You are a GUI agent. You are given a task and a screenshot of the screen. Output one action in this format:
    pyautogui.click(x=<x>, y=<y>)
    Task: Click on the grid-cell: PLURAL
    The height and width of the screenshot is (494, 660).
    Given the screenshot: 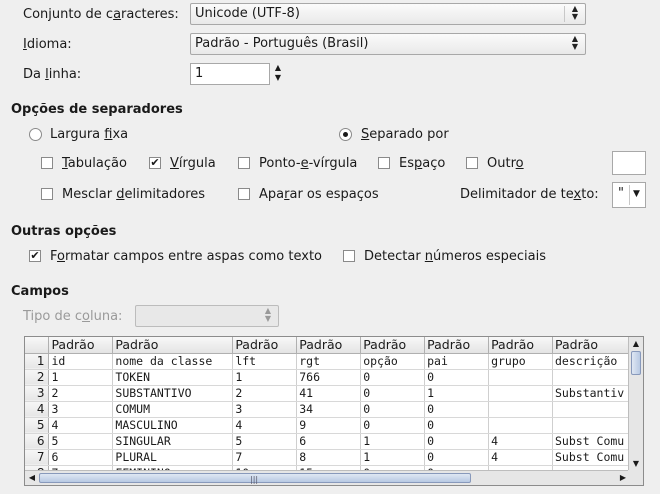 What is the action you would take?
    pyautogui.click(x=173, y=457)
    